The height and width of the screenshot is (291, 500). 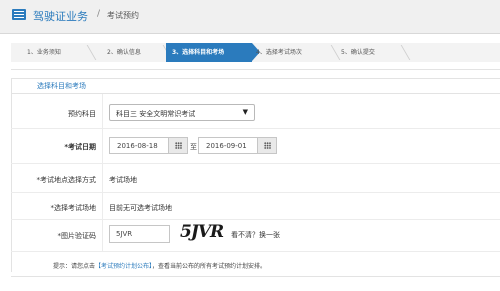 I want to click on page-title: 驾驶证业务, so click(x=60, y=16).